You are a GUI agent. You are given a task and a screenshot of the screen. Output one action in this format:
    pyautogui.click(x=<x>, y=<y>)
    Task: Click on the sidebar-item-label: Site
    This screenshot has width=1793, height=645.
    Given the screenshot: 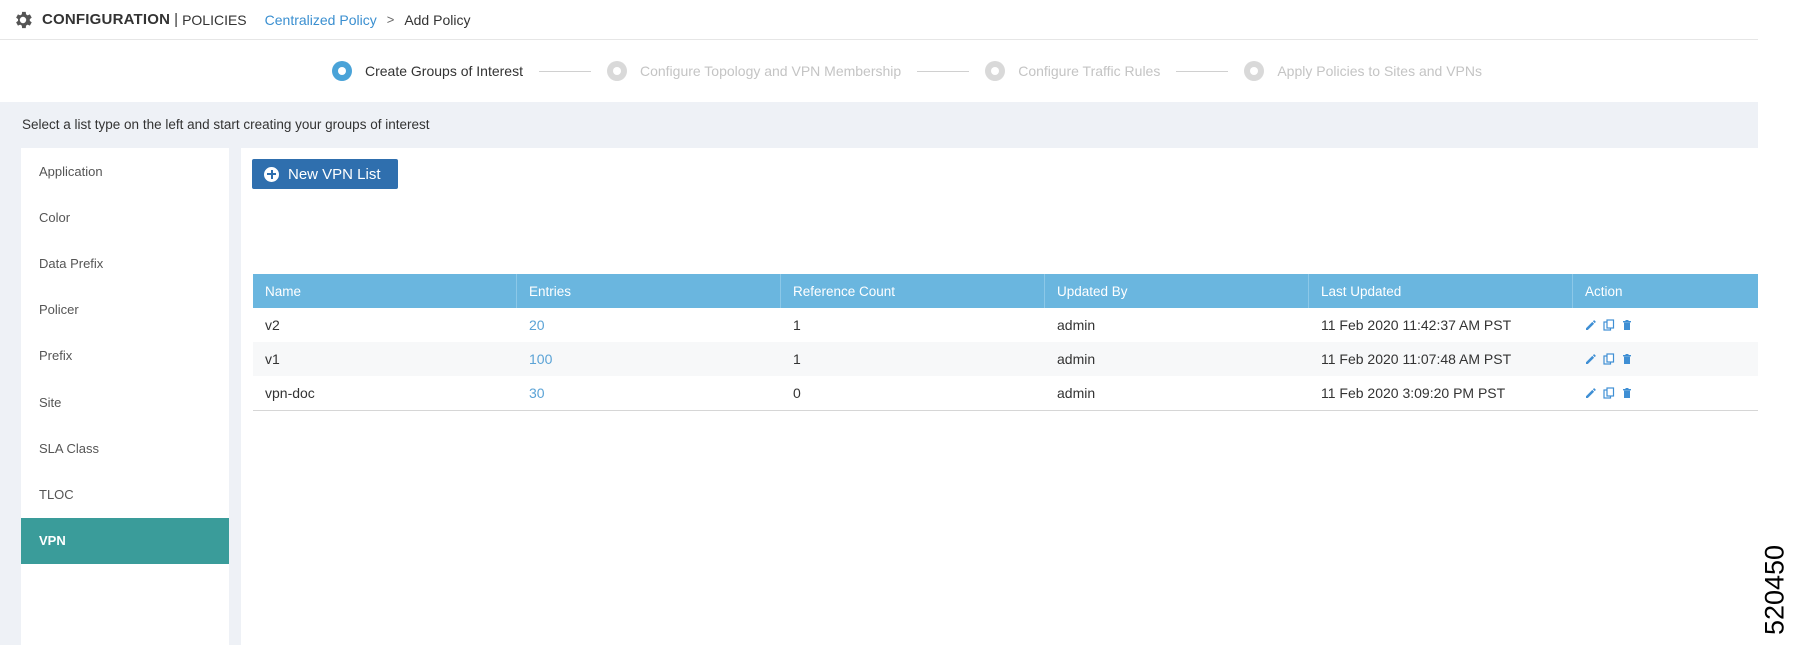 What is the action you would take?
    pyautogui.click(x=50, y=402)
    